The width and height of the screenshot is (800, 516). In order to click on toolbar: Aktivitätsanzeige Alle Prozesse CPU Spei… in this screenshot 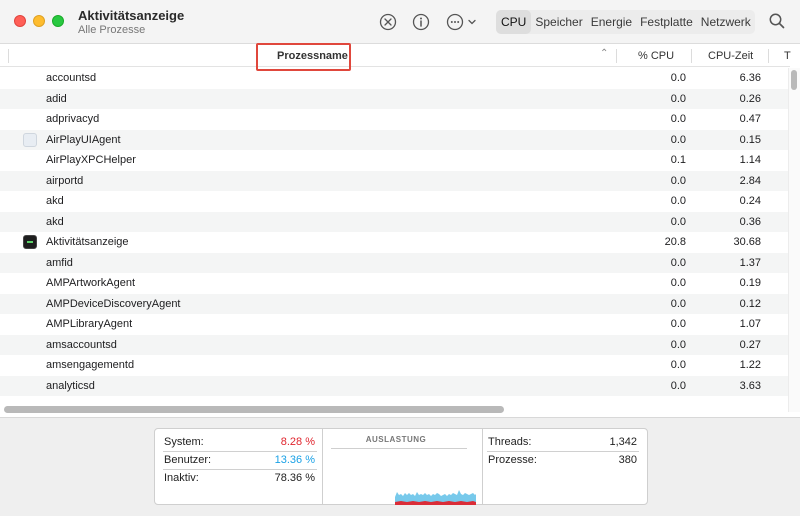, I will do `click(400, 22)`.